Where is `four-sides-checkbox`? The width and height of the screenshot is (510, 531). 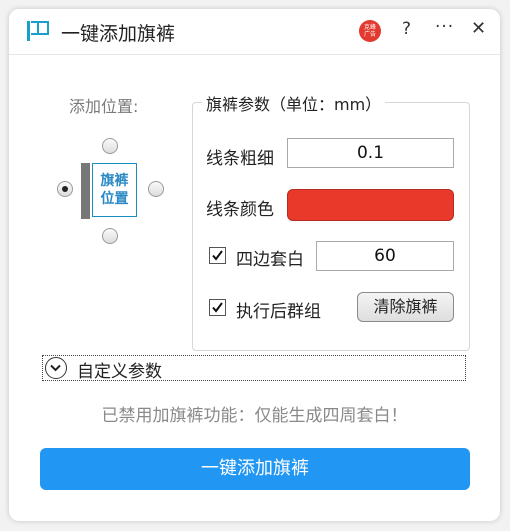 four-sides-checkbox is located at coordinates (217, 255).